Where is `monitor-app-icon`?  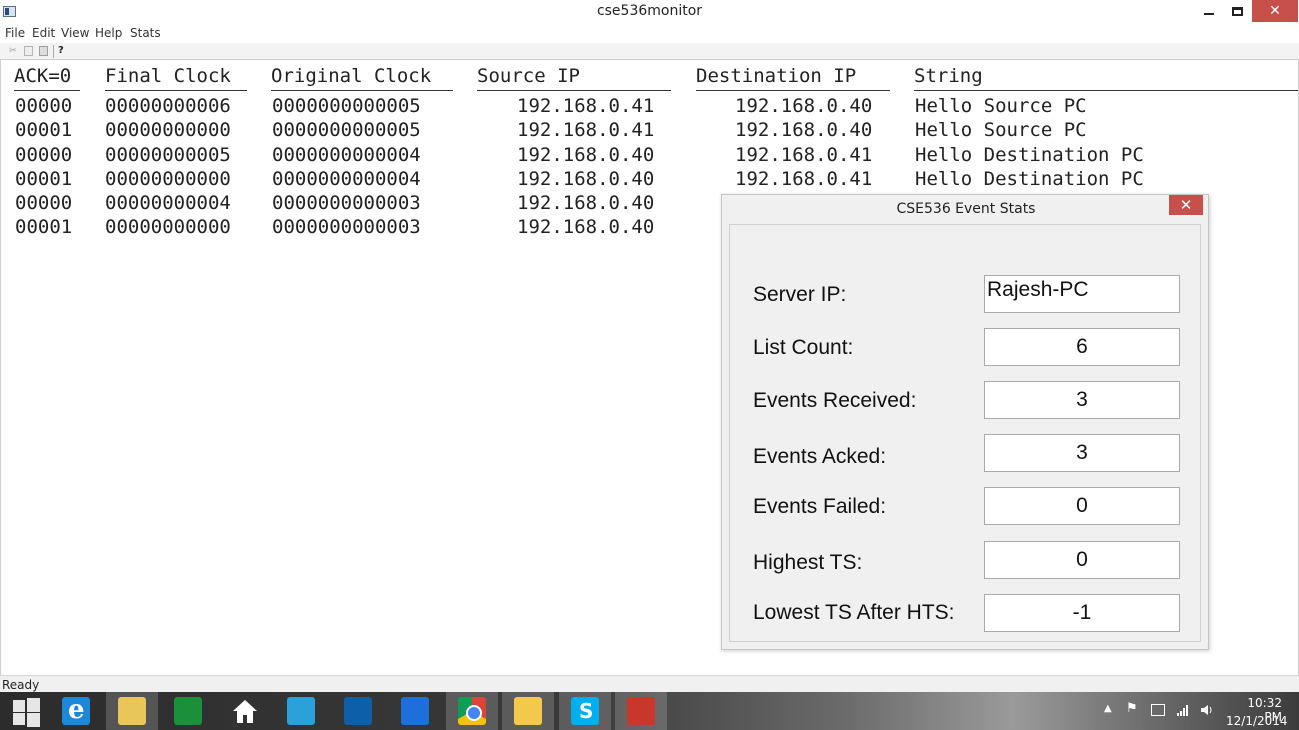 monitor-app-icon is located at coordinates (358, 711).